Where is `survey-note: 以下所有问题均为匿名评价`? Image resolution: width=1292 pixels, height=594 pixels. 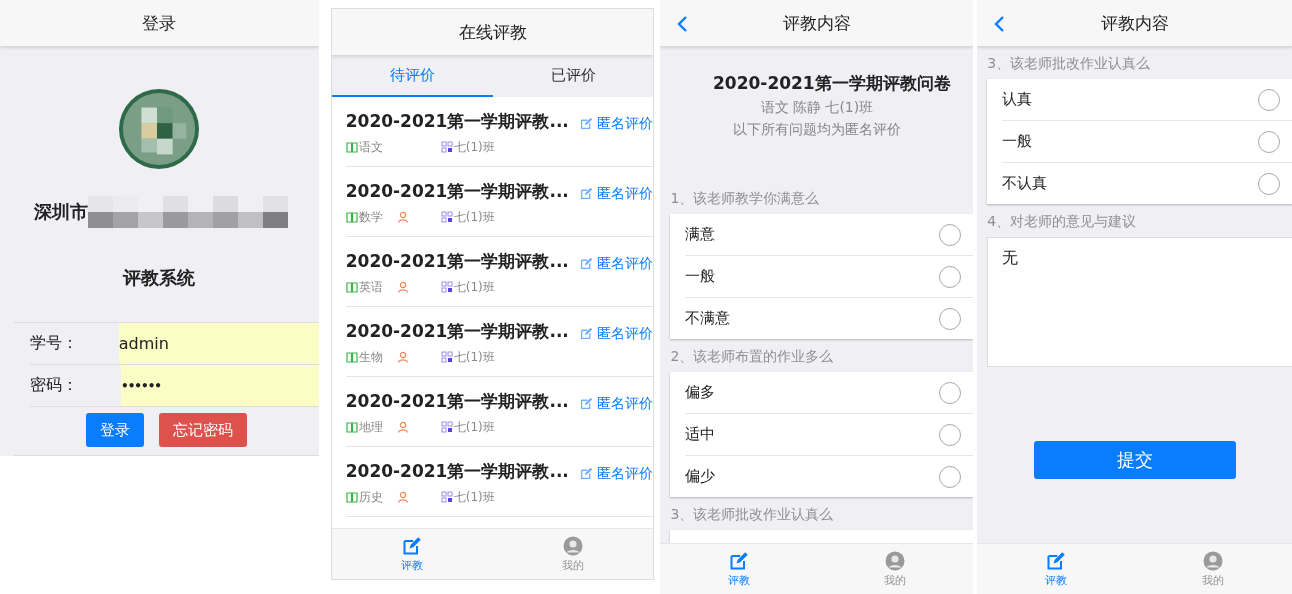
survey-note: 以下所有问题均为匿名评价 is located at coordinates (816, 130).